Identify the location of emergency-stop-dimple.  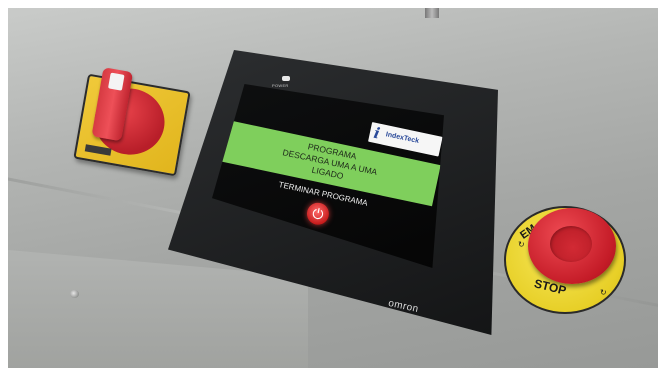
(571, 244).